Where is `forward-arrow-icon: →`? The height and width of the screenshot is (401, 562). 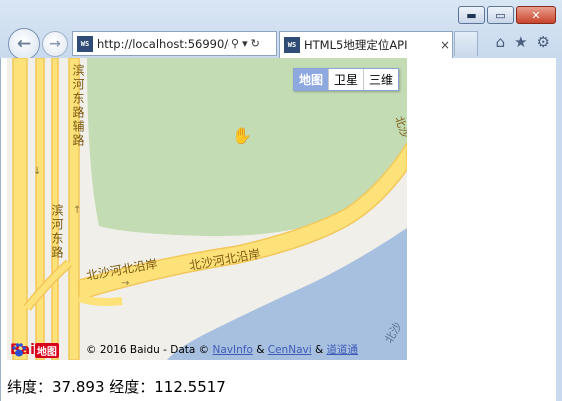 forward-arrow-icon: → is located at coordinates (55, 44).